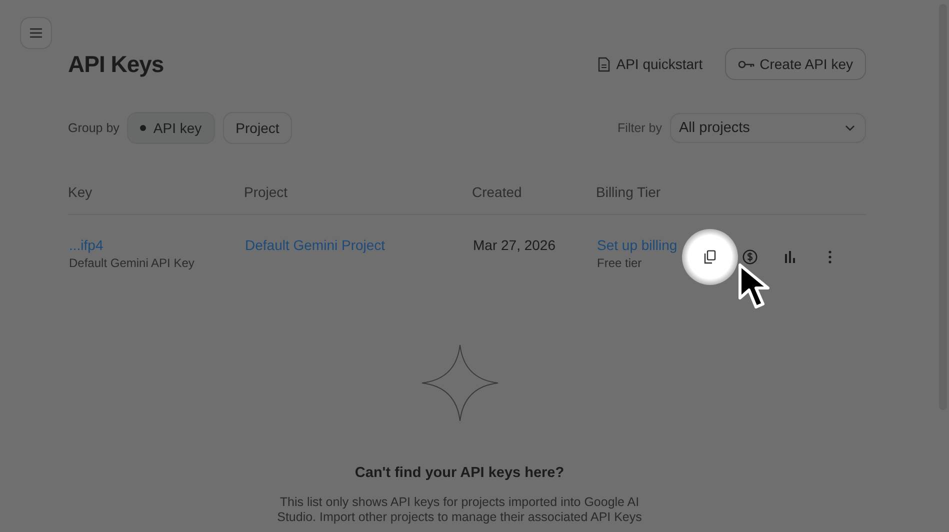 The image size is (949, 532). I want to click on page-title: API Keys, so click(116, 64).